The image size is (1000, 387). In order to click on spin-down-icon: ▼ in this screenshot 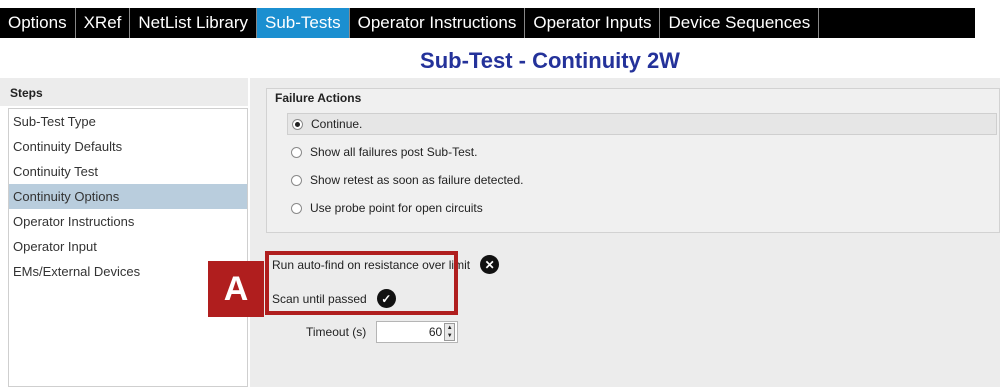, I will do `click(450, 336)`.